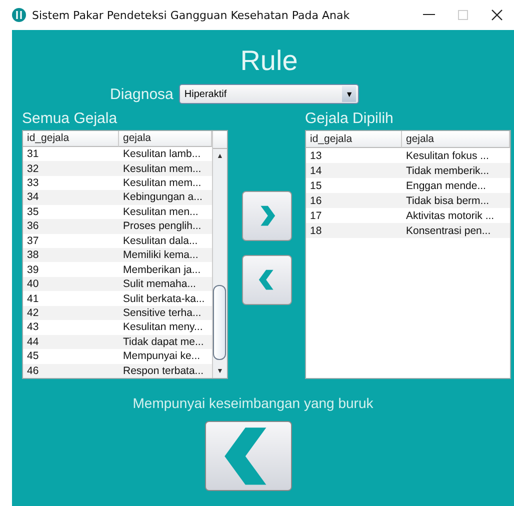 This screenshot has width=514, height=506. What do you see at coordinates (316, 215) in the screenshot?
I see `table-cell-text: 17` at bounding box center [316, 215].